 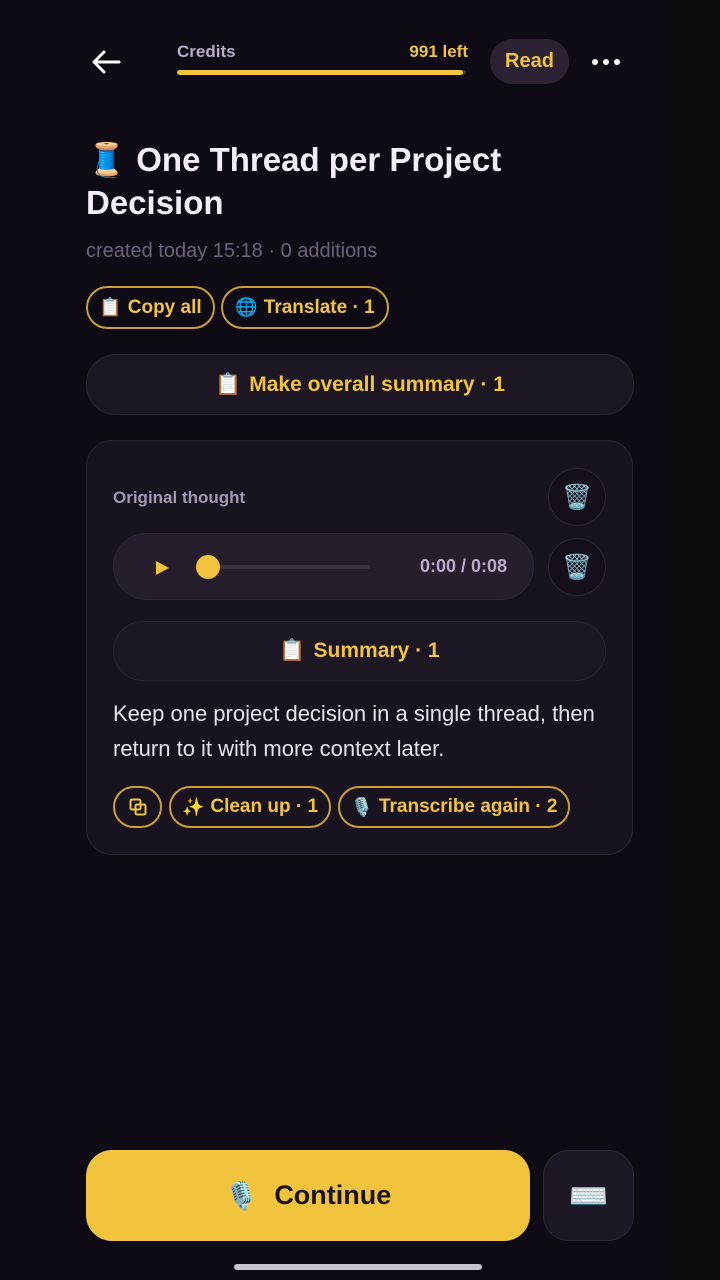 What do you see at coordinates (468, 806) in the screenshot?
I see `transcribe-again-label: Transcribe again · 2` at bounding box center [468, 806].